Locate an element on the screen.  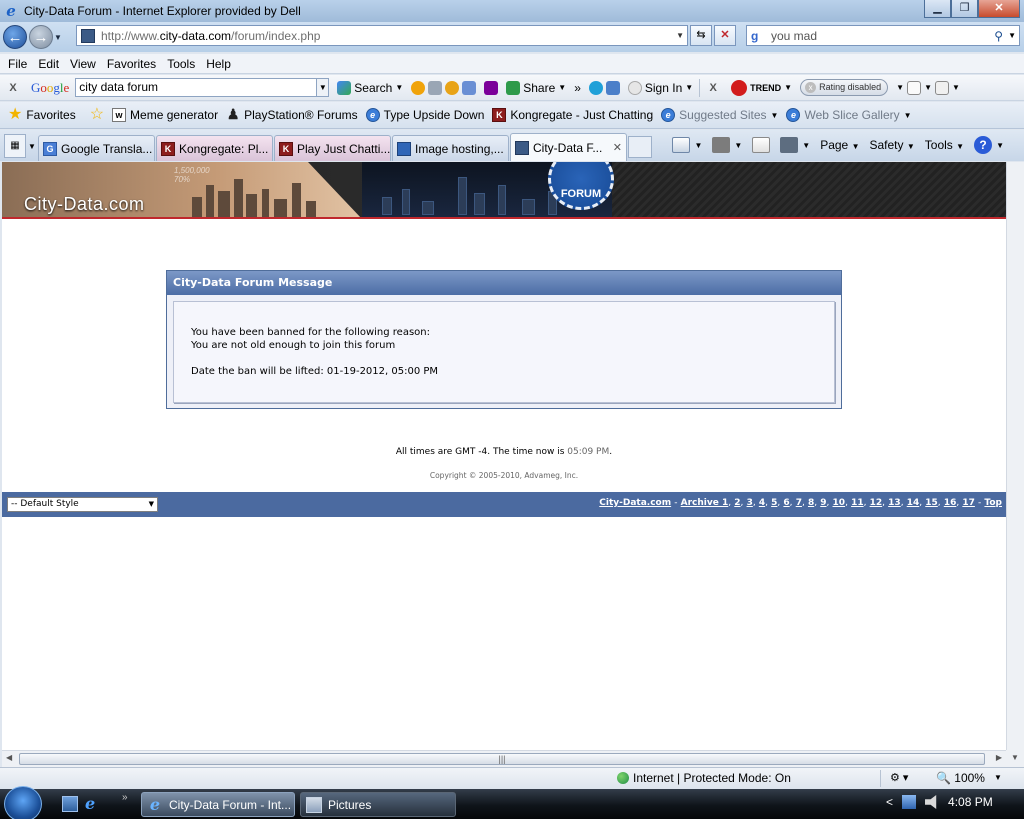
archive-link-13: 13 is located at coordinates (894, 503).